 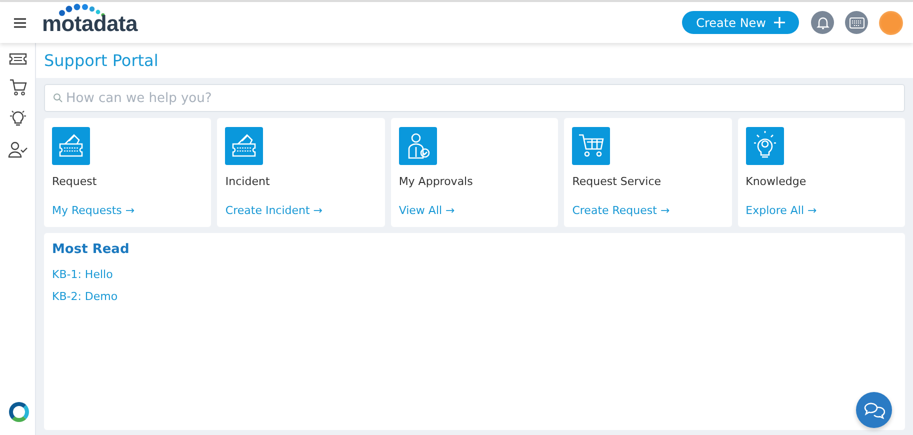 What do you see at coordinates (435, 181) in the screenshot?
I see `card-title: My Approvals` at bounding box center [435, 181].